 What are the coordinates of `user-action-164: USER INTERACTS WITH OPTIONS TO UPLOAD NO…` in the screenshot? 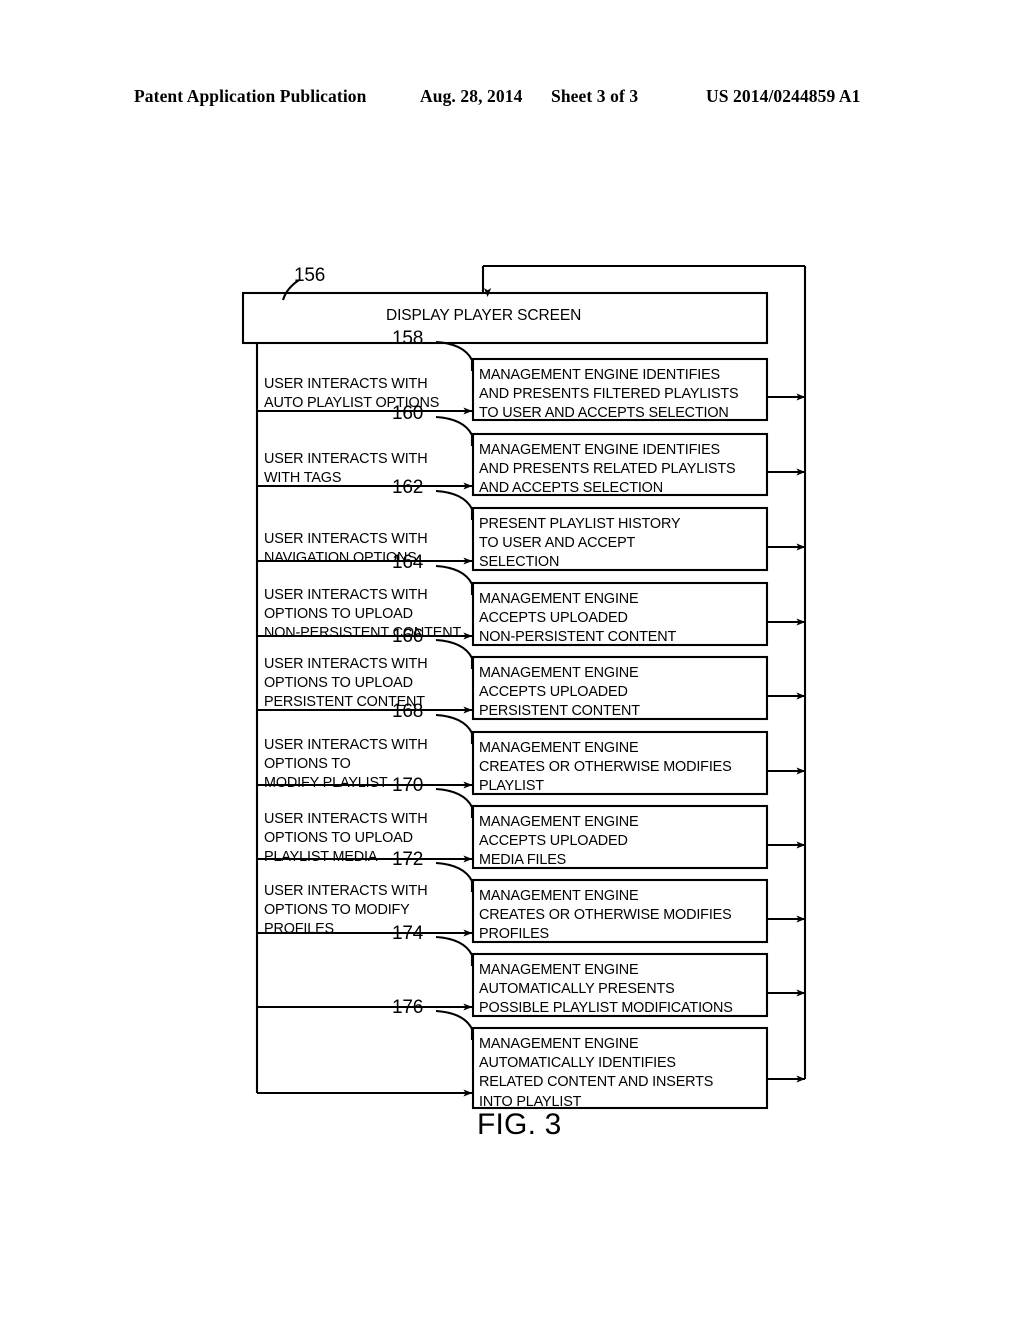 It's located at (363, 614).